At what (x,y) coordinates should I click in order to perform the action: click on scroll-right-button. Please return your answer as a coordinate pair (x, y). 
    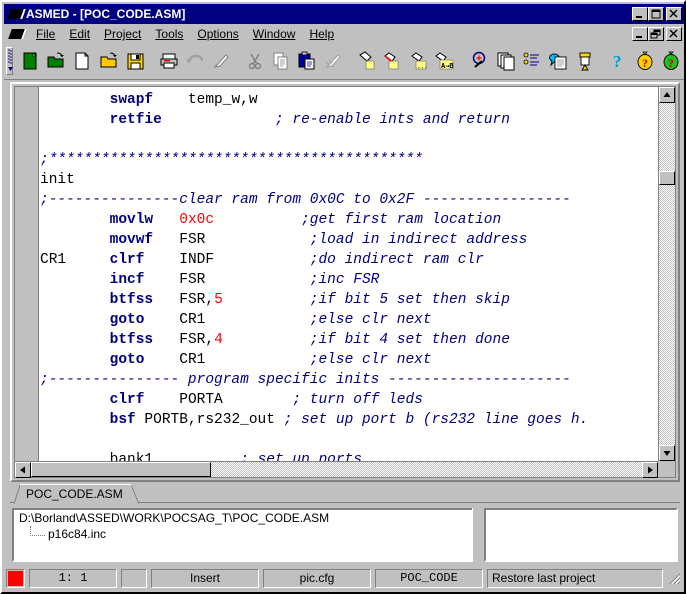
    Looking at the image, I should click on (650, 470).